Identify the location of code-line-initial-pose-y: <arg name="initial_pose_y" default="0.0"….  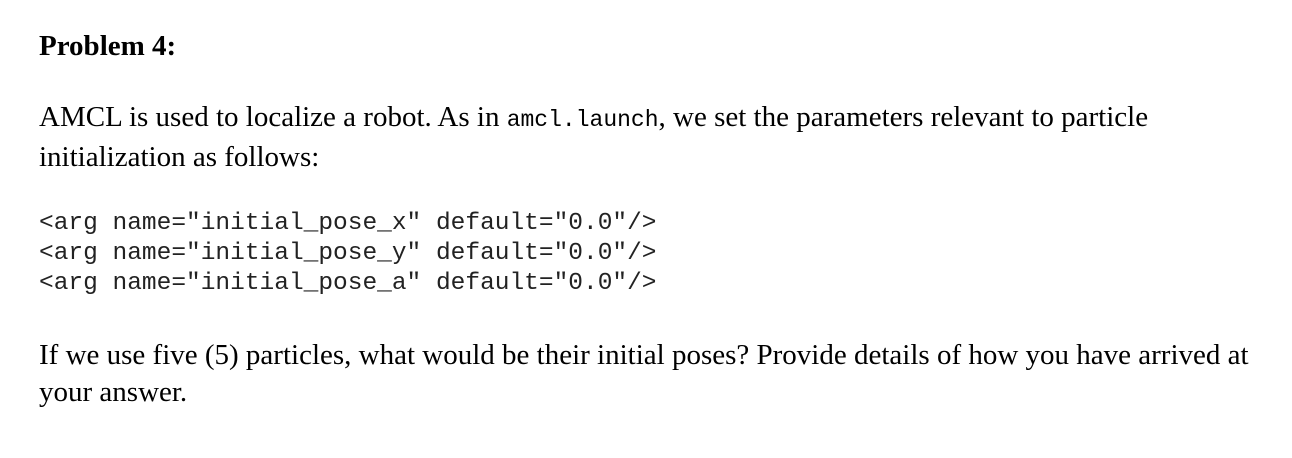
(348, 253).